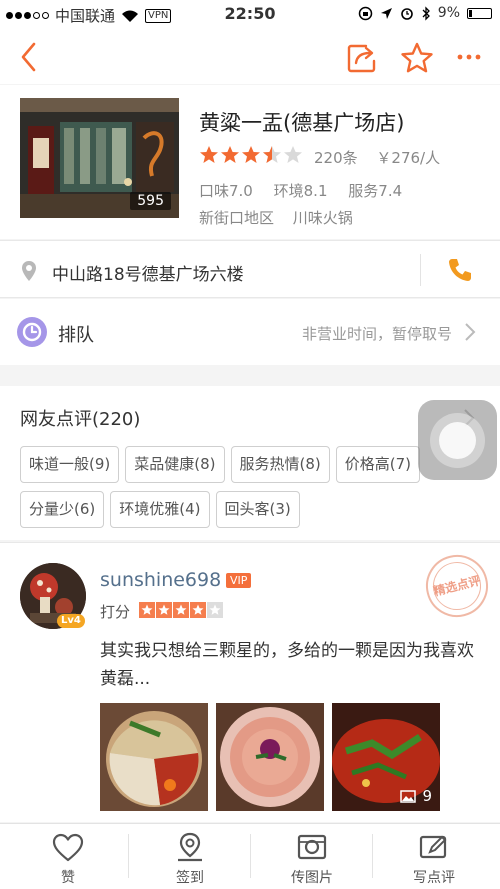 This screenshot has width=500, height=889. Describe the element at coordinates (312, 878) in the screenshot. I see `tab-label: 传图片` at that location.